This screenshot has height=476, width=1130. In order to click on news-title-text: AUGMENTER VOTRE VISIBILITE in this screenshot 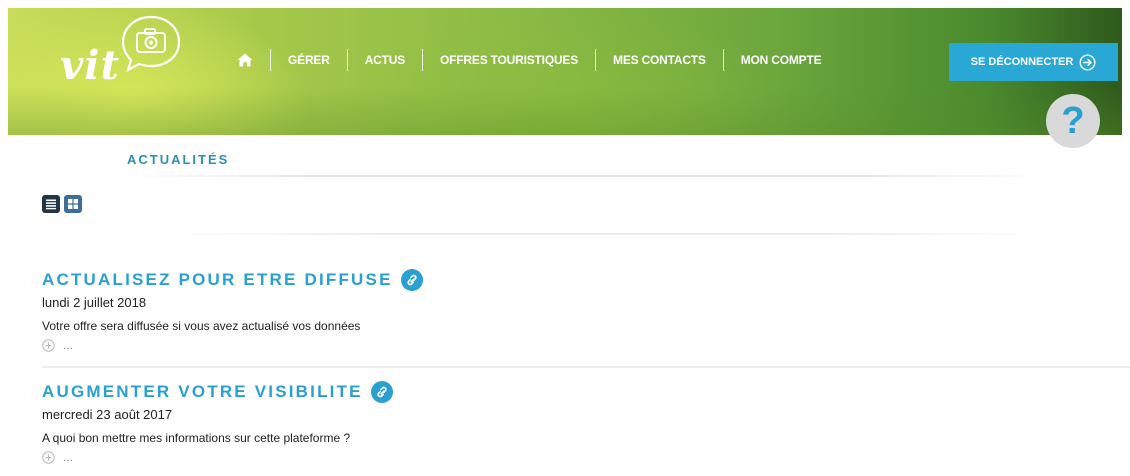, I will do `click(202, 392)`.